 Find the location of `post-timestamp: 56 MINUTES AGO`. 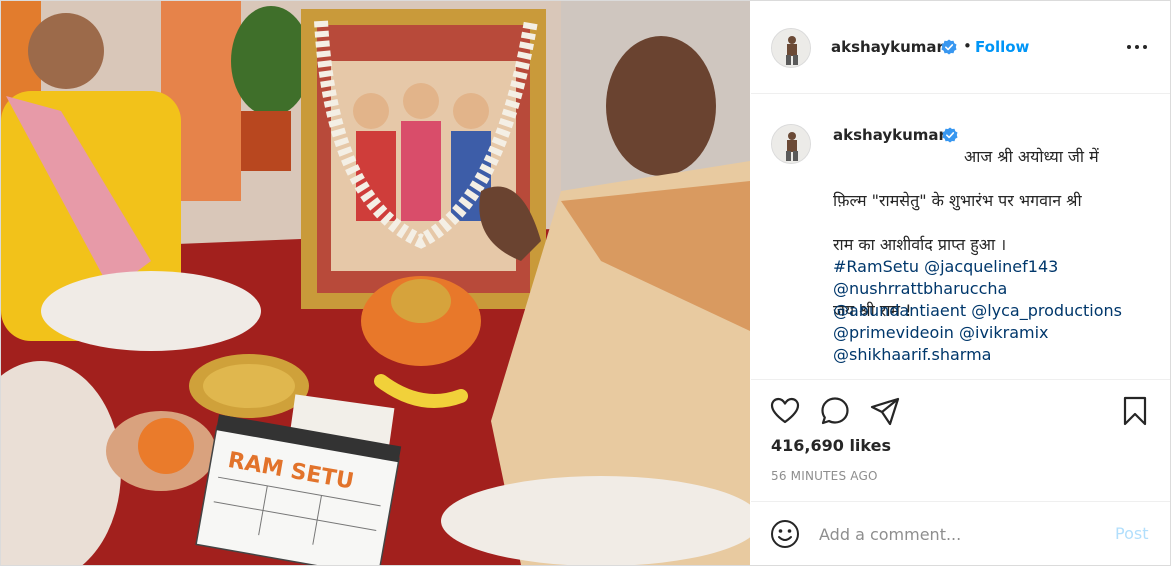

post-timestamp: 56 MINUTES AGO is located at coordinates (824, 476).